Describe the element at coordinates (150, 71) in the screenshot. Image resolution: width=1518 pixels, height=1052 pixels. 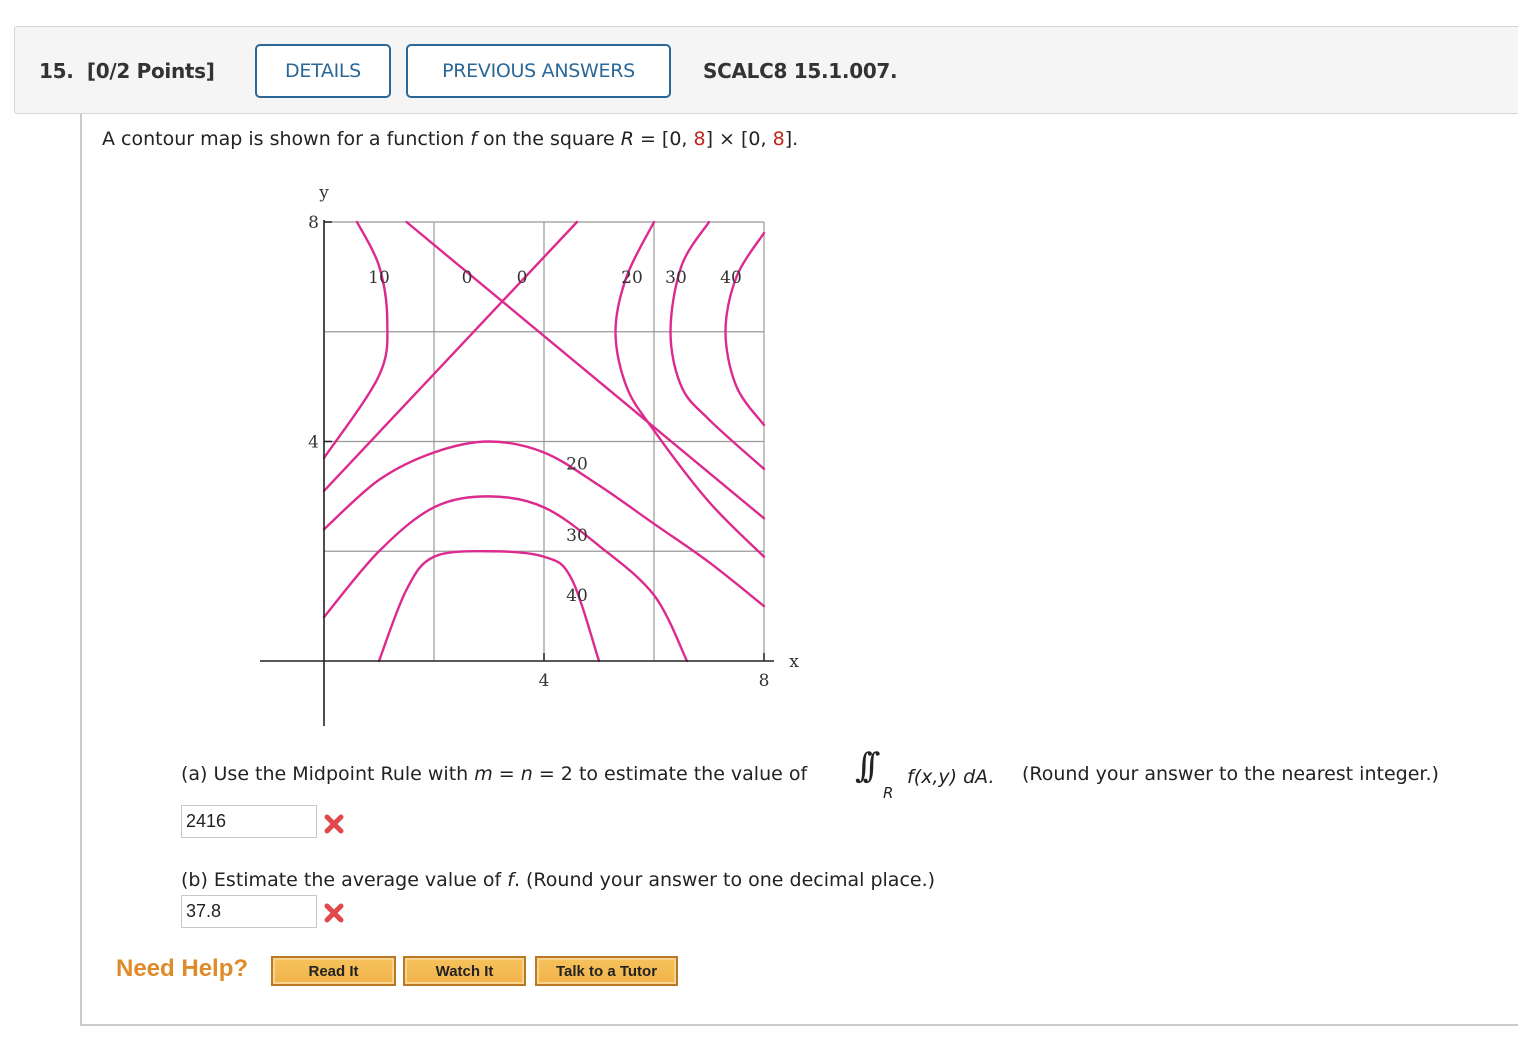
I see `points-label: [0/2 Points]` at that location.